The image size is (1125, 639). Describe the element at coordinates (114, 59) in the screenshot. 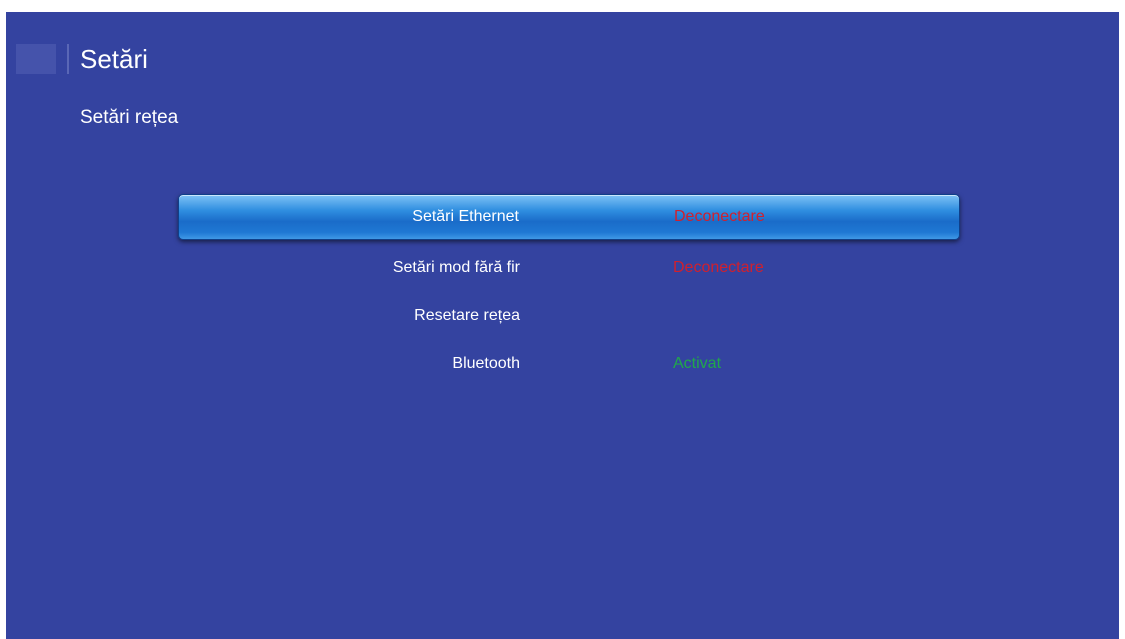

I see `page-title: Setări` at that location.